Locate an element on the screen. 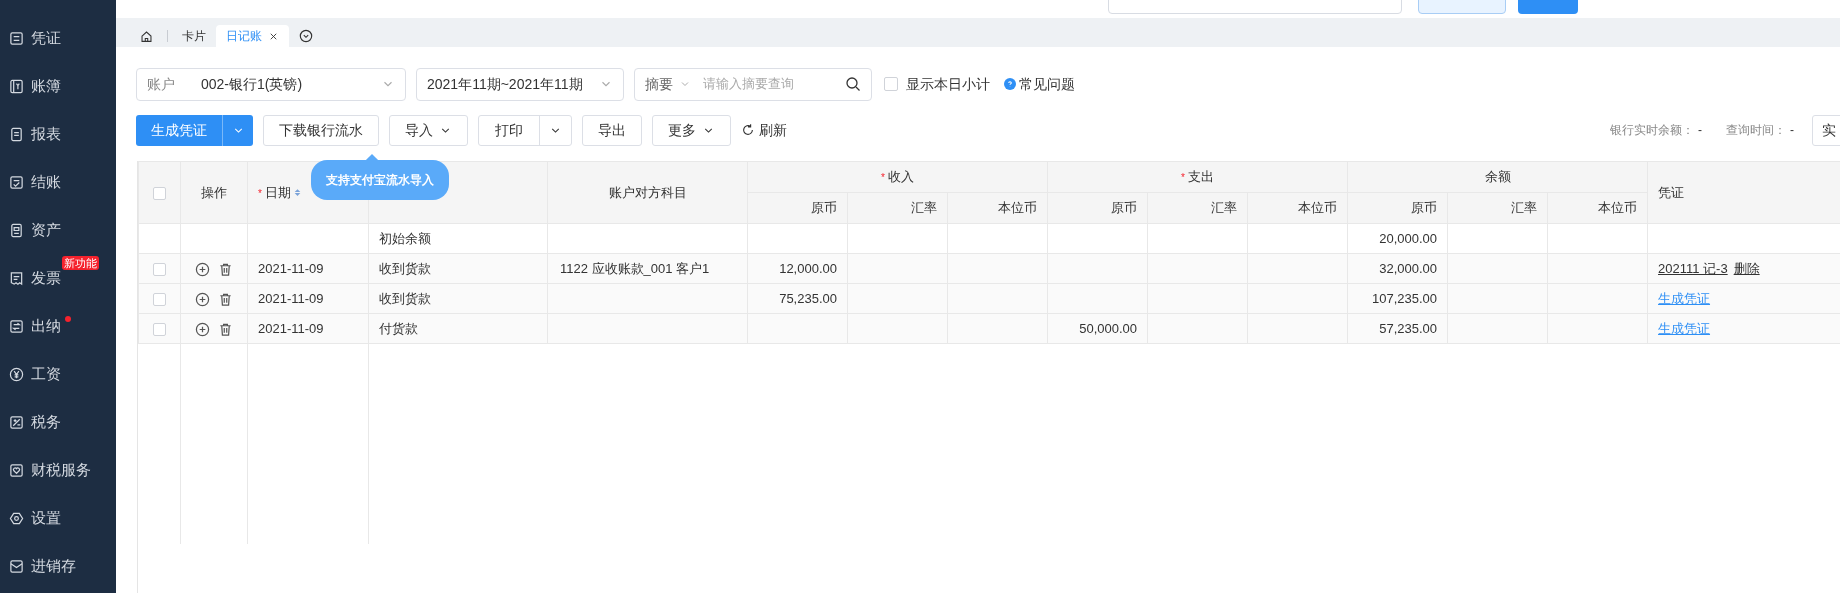  yen-icon is located at coordinates (16, 374).